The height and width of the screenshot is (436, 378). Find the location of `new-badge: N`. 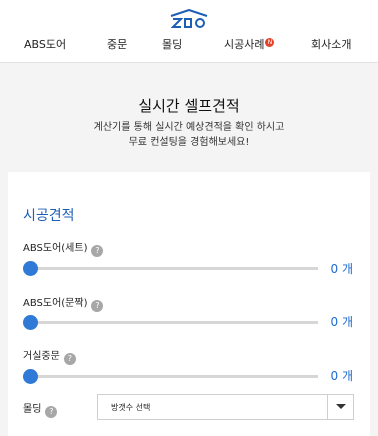

new-badge: N is located at coordinates (270, 42).